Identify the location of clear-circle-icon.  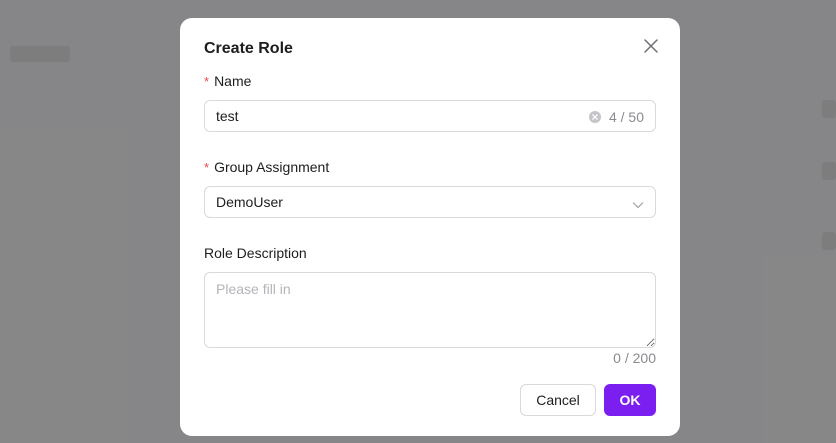
(595, 116).